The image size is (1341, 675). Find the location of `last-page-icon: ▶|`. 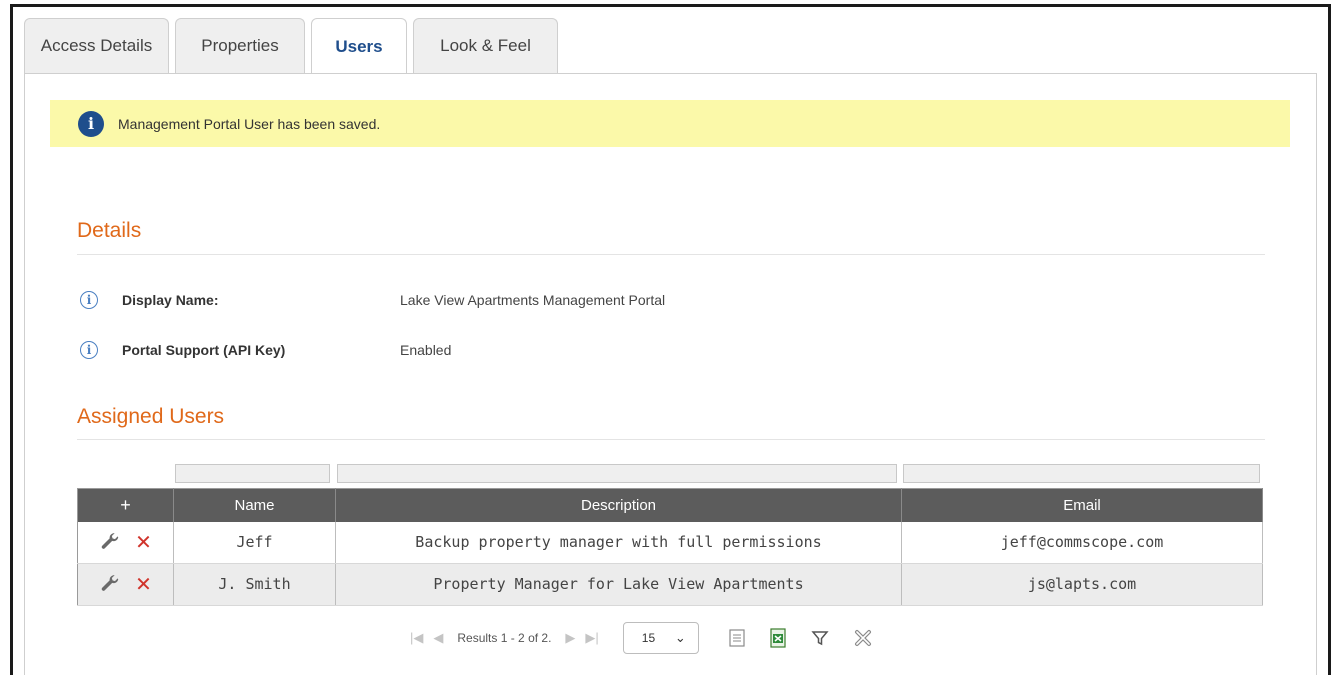

last-page-icon: ▶| is located at coordinates (591, 638).